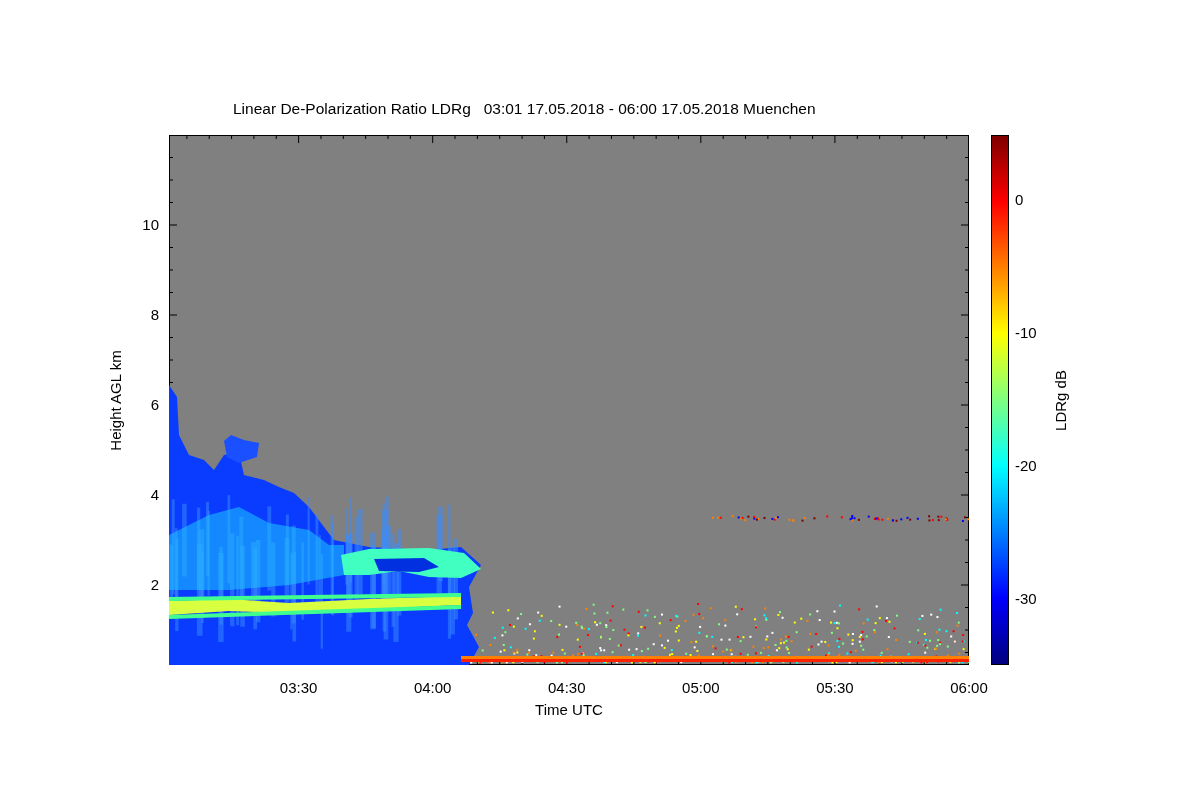 The height and width of the screenshot is (800, 1200). What do you see at coordinates (1026, 333) in the screenshot?
I see `tick-label: -10` at bounding box center [1026, 333].